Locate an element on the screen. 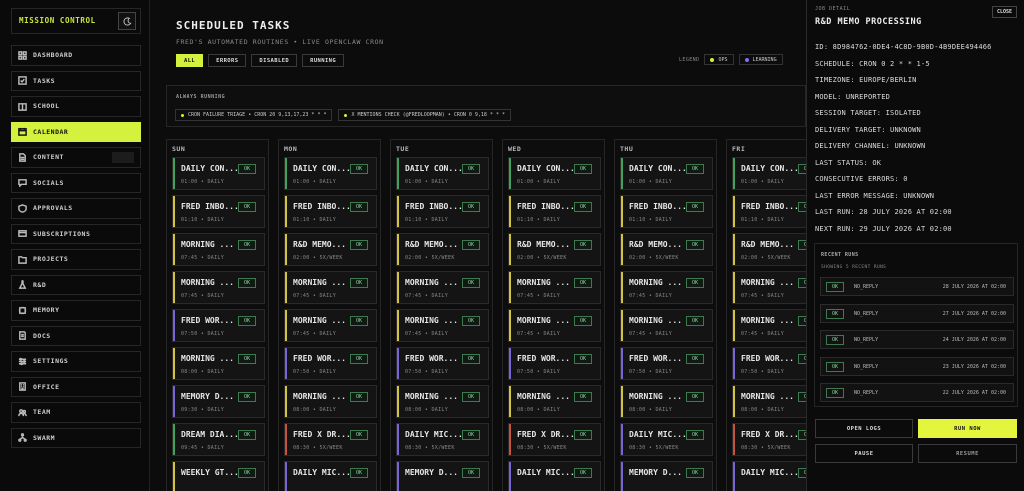  sidebar-item-label: PROJECTS is located at coordinates (51, 259).